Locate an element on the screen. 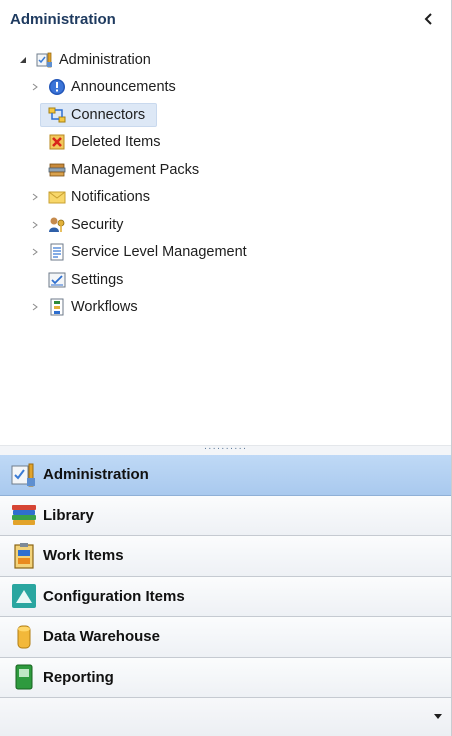  tree-item-label: Workflows is located at coordinates (104, 307).